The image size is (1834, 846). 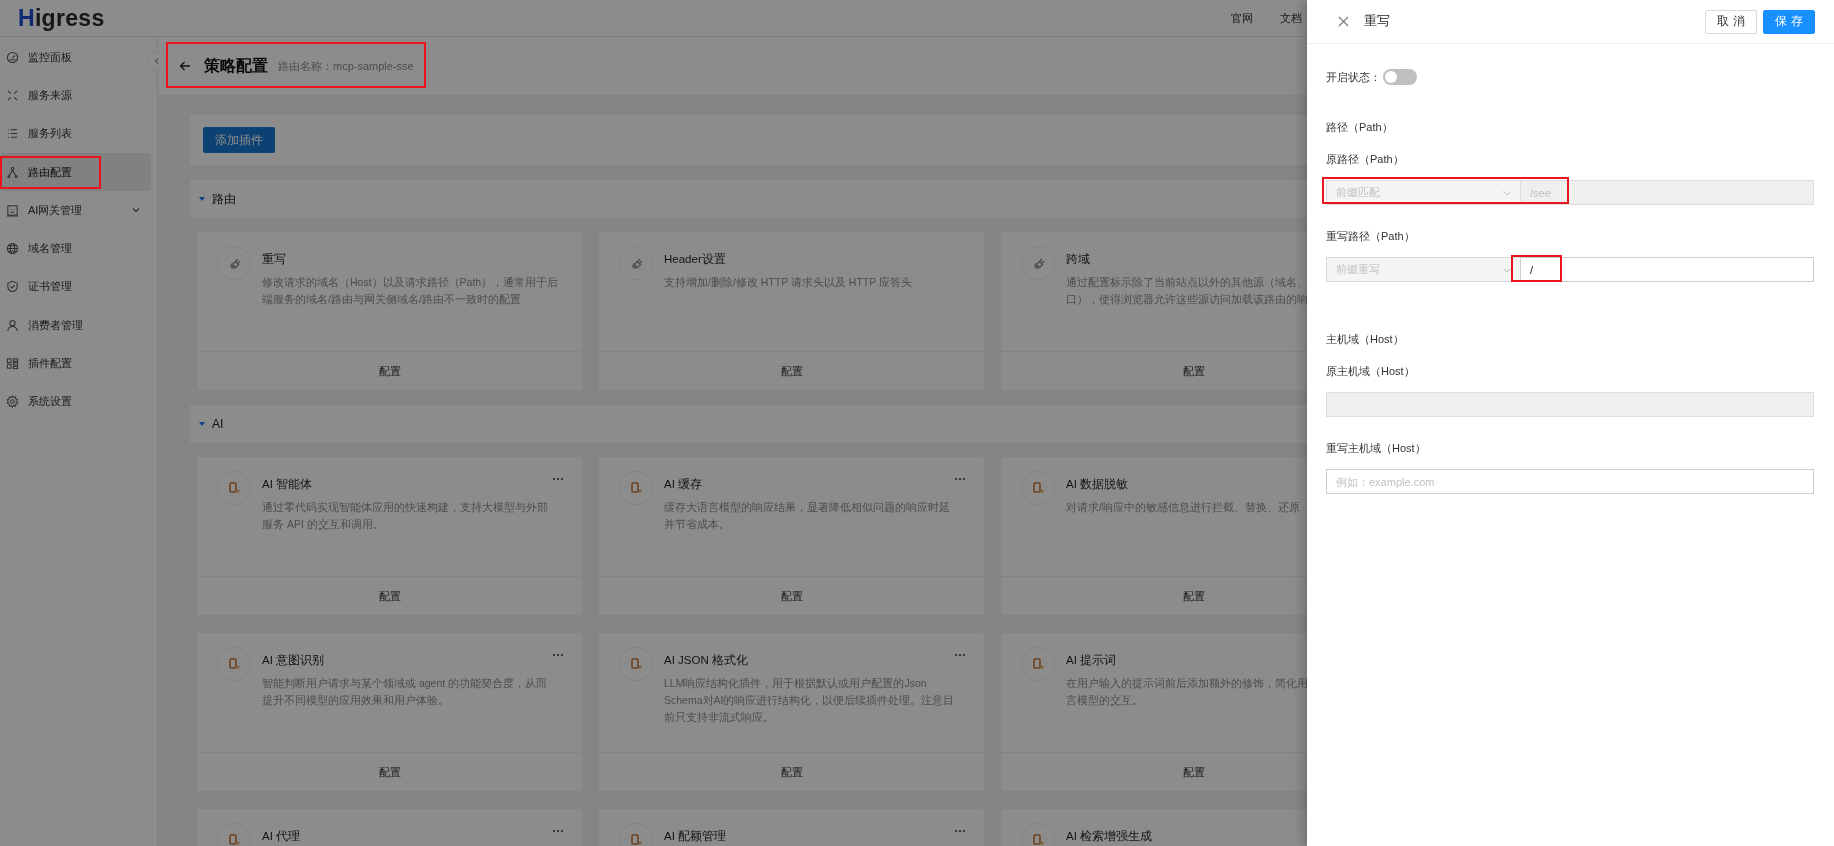 I want to click on menu-label: 路由配置, so click(x=50, y=172).